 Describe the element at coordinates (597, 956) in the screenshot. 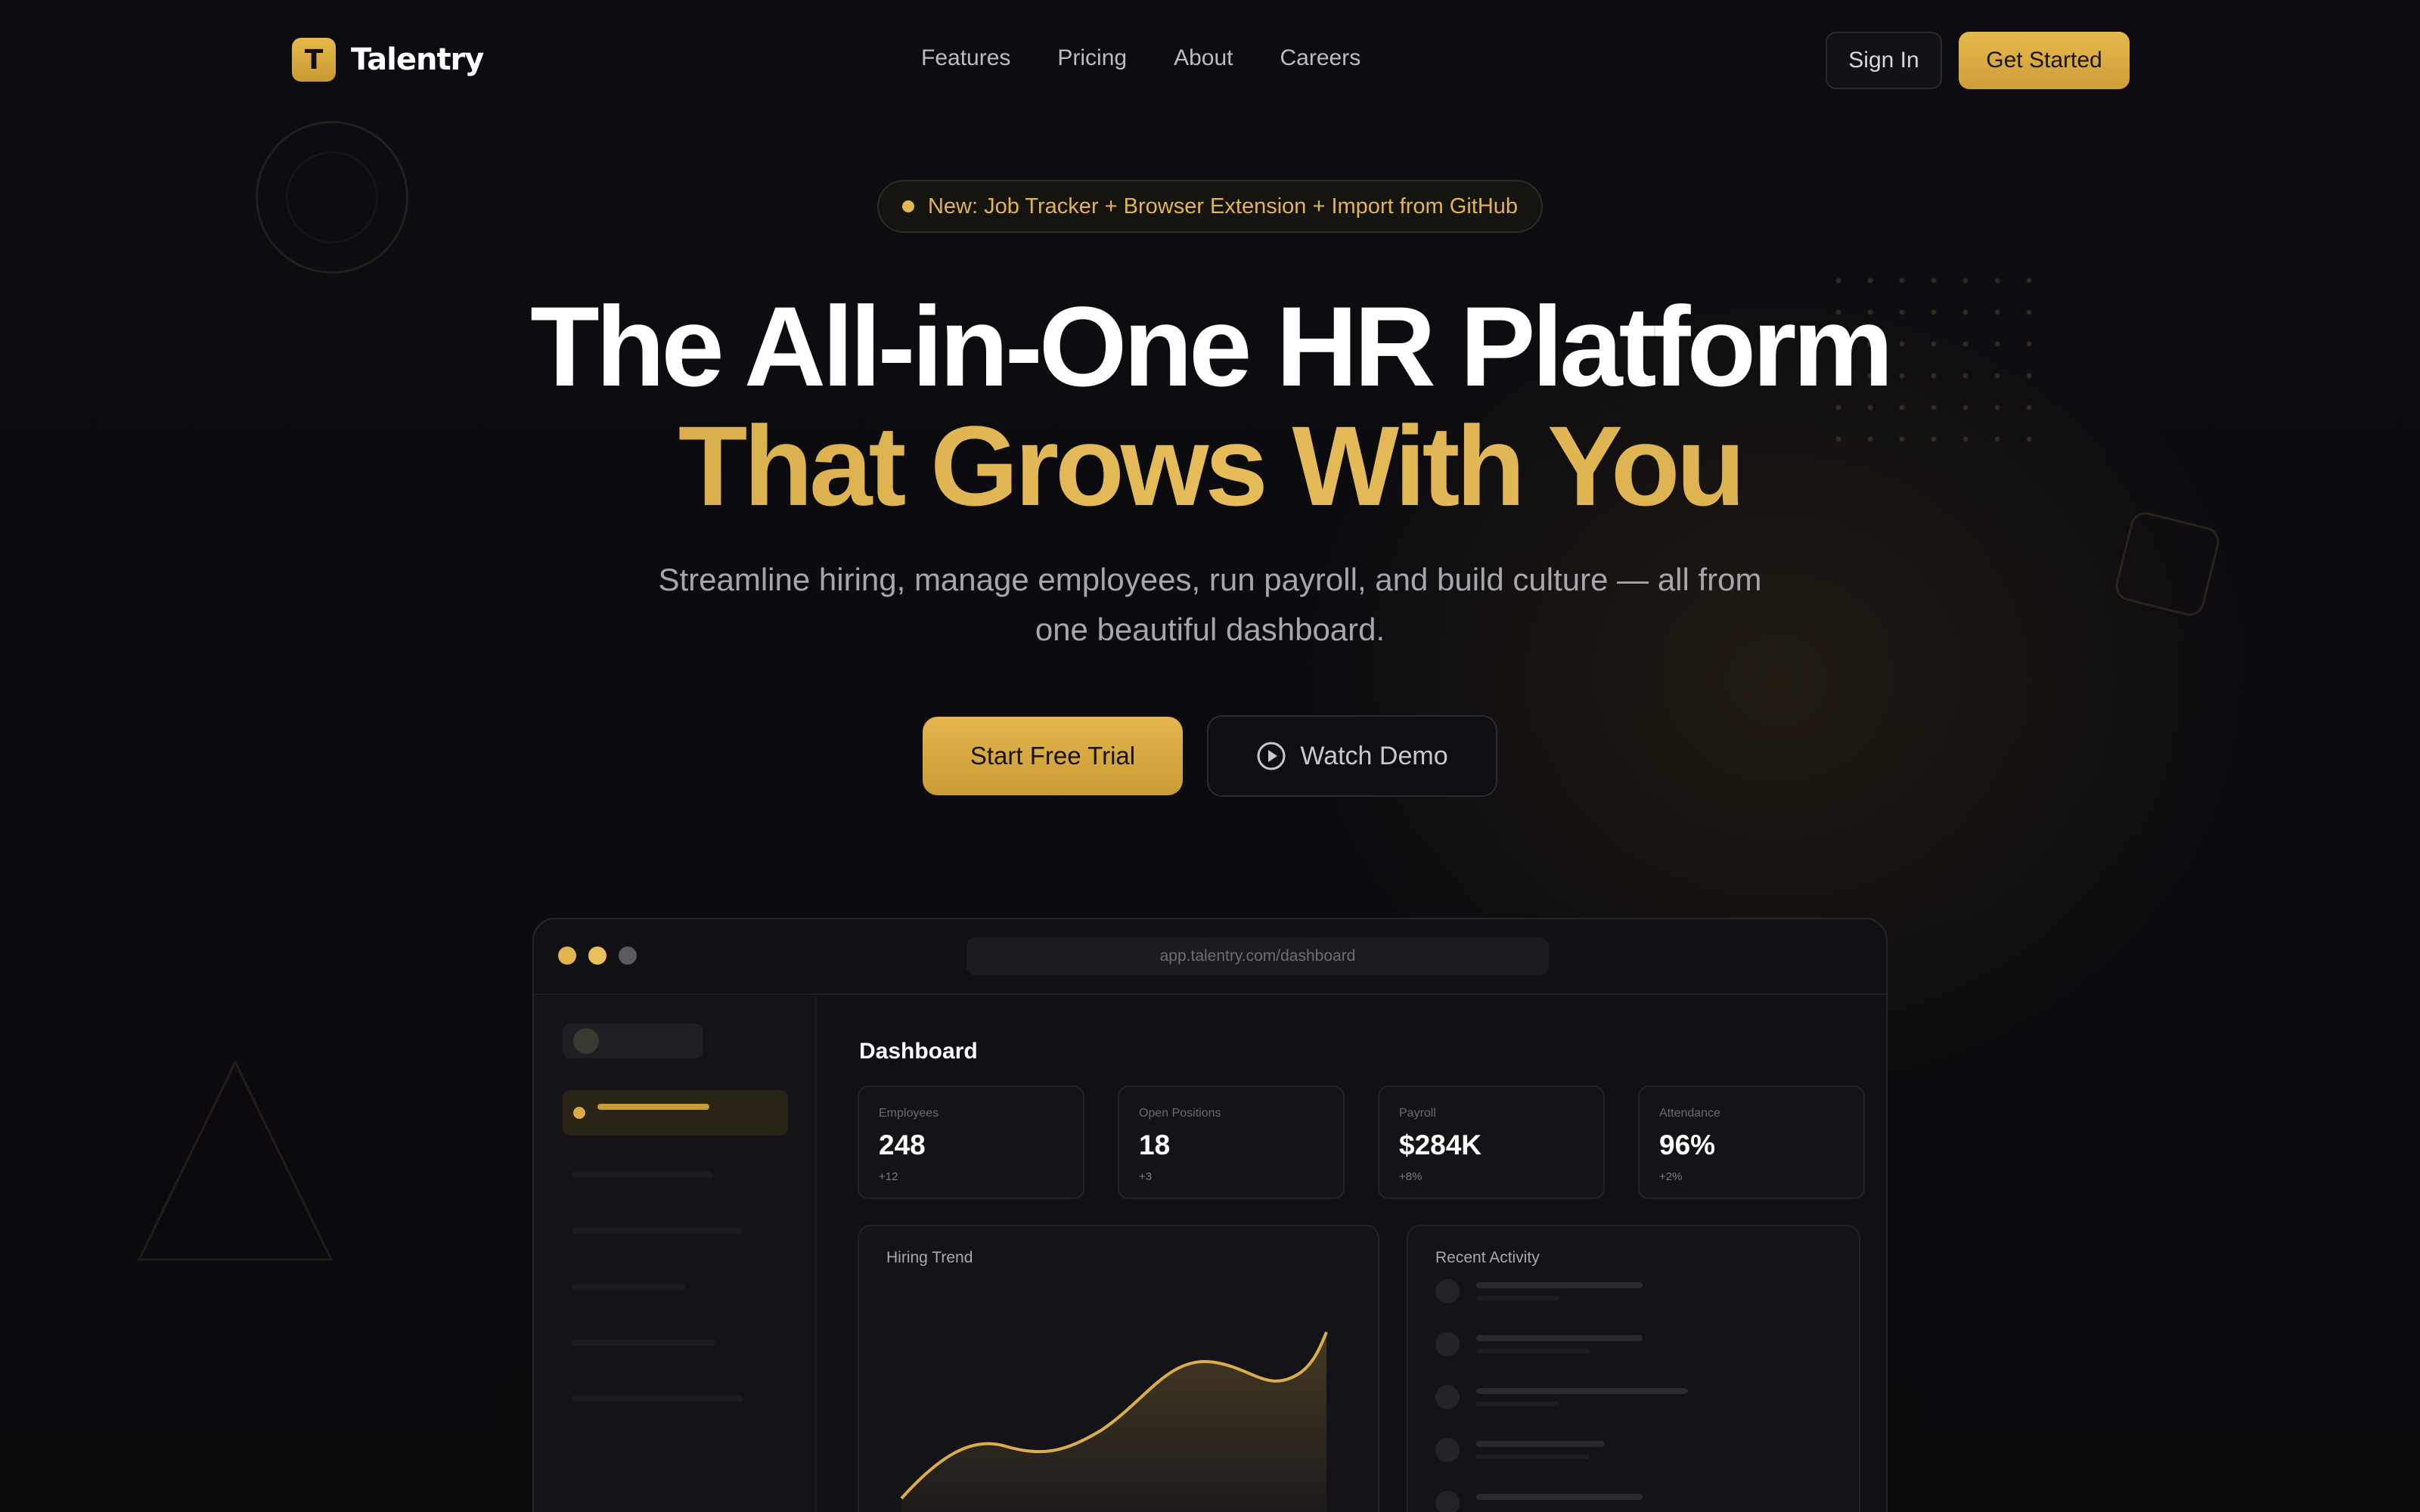

I see `window-dot-minimize` at that location.